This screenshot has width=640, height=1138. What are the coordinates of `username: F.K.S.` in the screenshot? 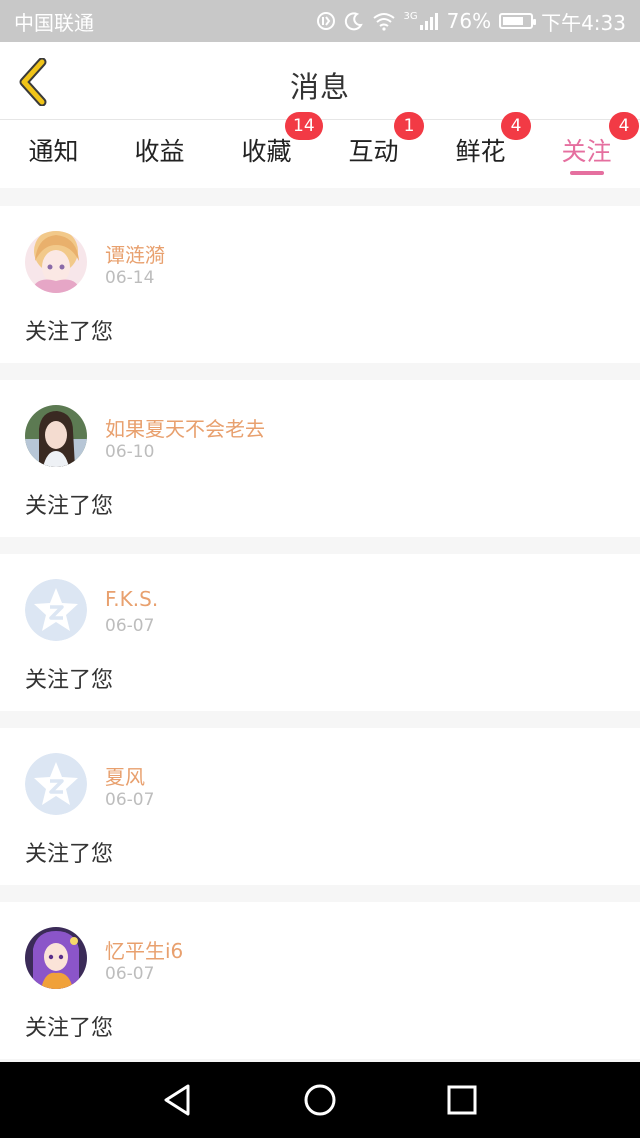 It's located at (131, 599).